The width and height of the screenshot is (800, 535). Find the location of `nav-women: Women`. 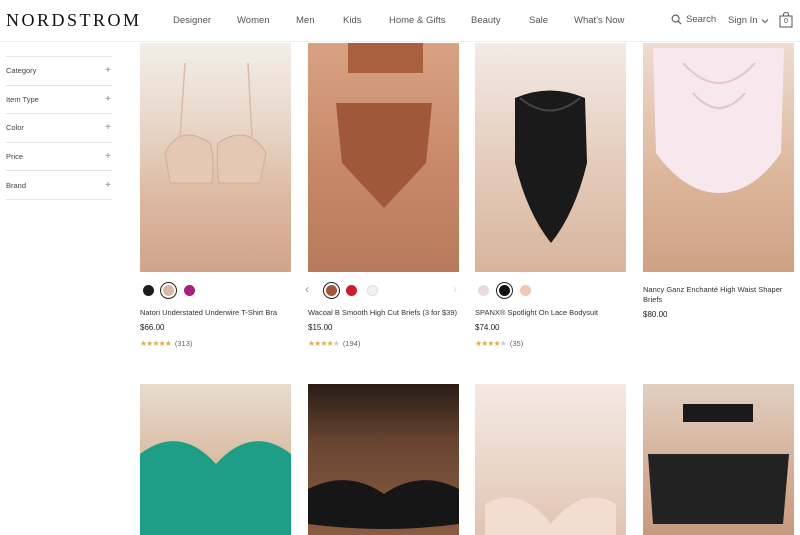

nav-women: Women is located at coordinates (253, 20).